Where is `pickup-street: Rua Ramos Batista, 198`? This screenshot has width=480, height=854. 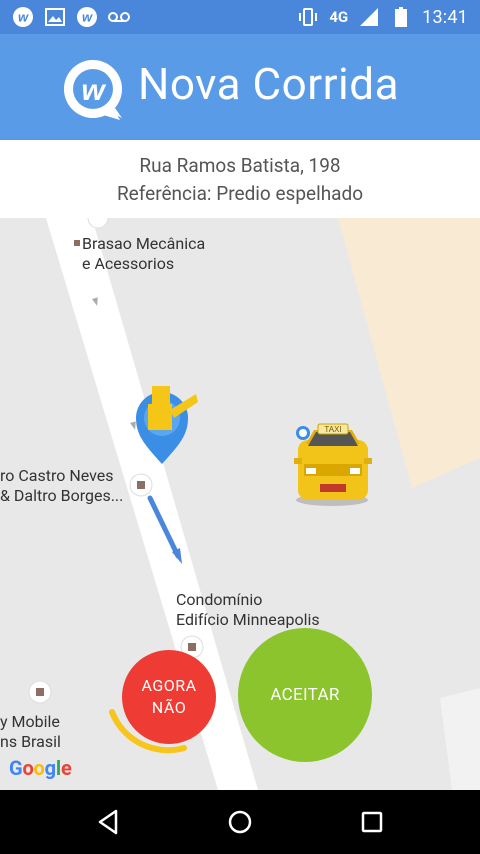 pickup-street: Rua Ramos Batista, 198 is located at coordinates (240, 165).